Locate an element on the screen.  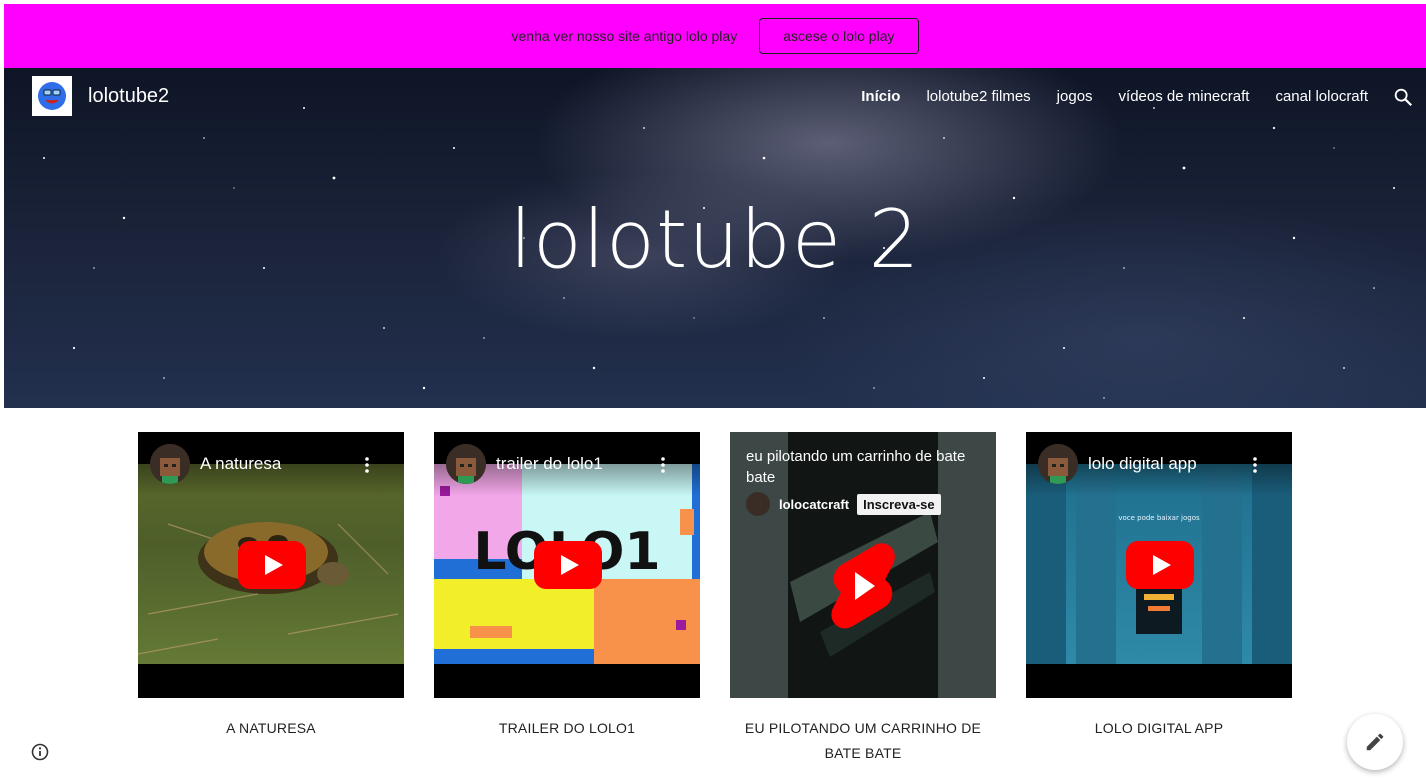
nav-item-inicio: Início is located at coordinates (880, 96).